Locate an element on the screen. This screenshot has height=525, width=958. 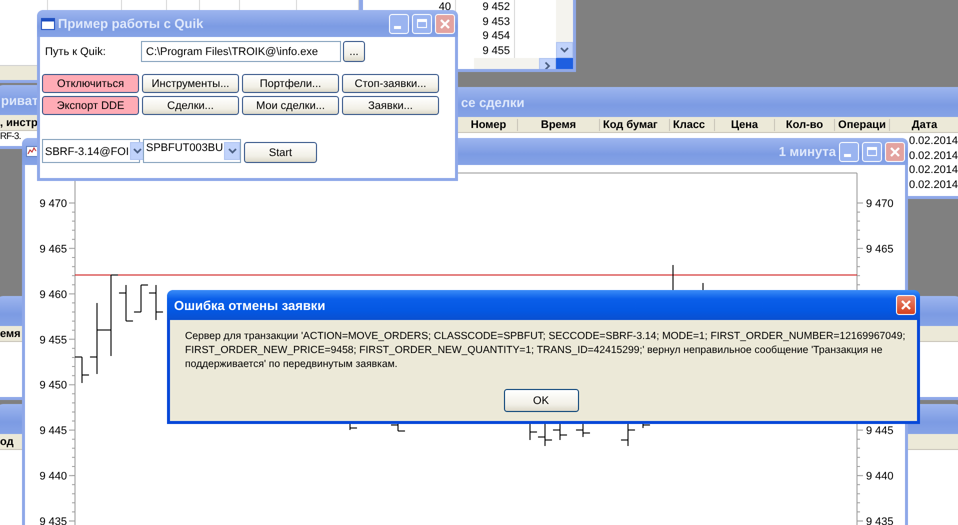
field-label: Путь к Quik: is located at coordinates (75, 52).